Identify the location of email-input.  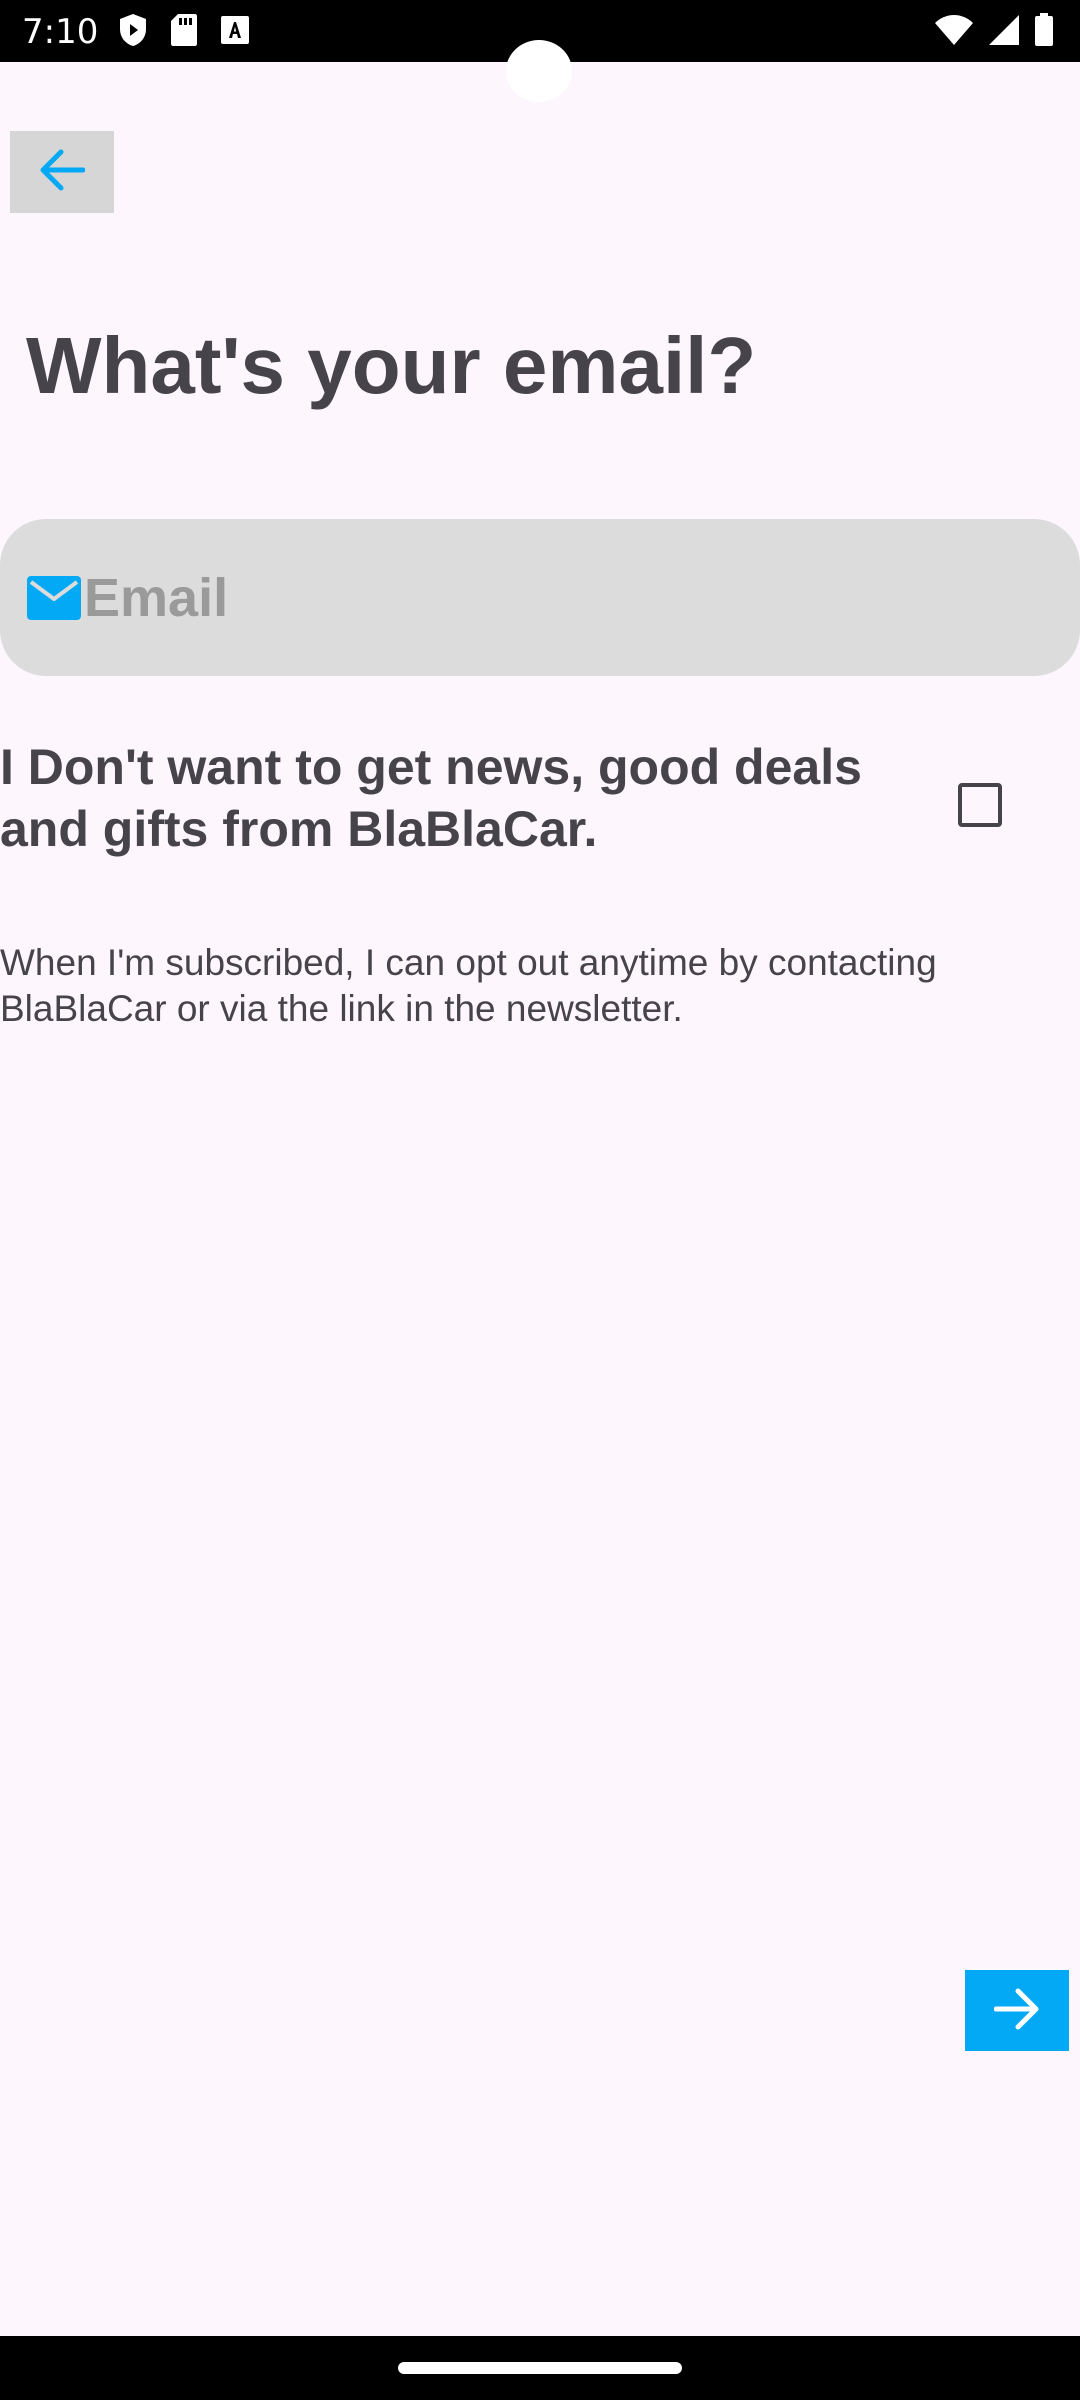
(534, 597).